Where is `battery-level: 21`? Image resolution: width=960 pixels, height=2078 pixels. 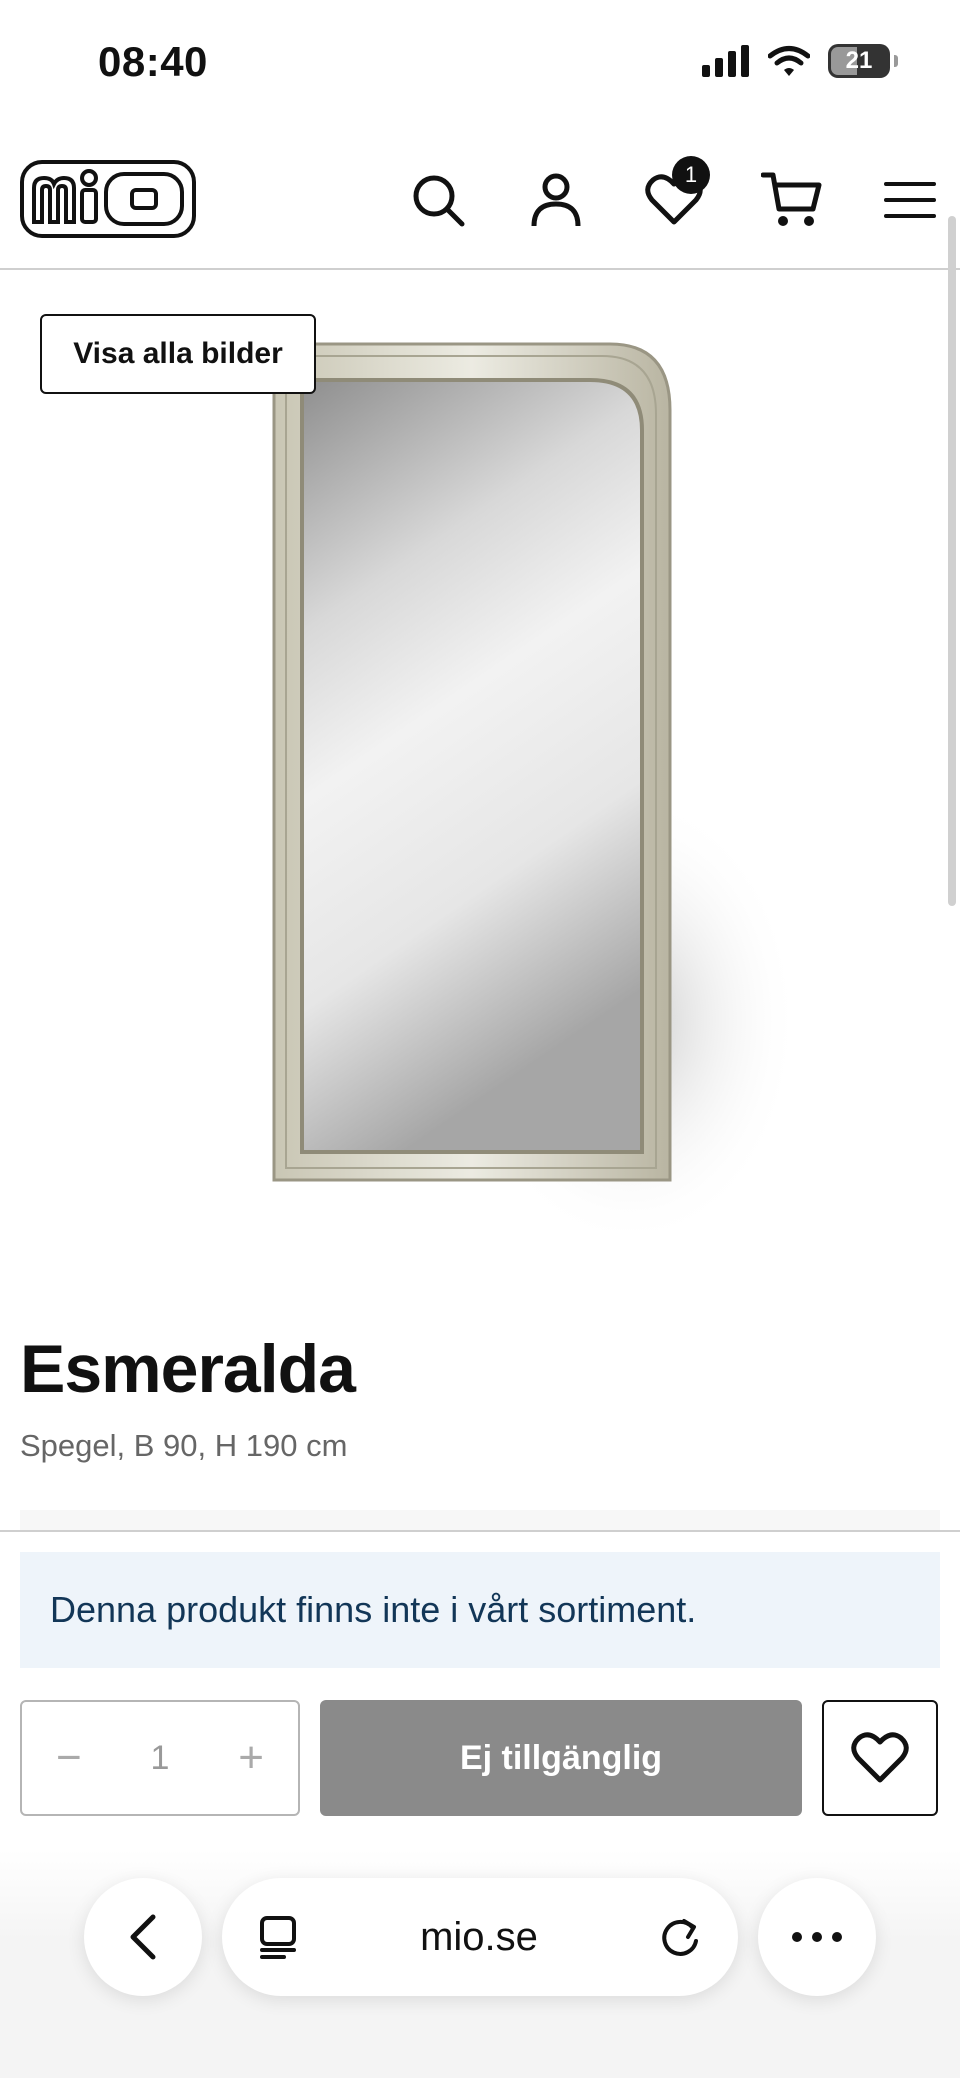 battery-level: 21 is located at coordinates (859, 60).